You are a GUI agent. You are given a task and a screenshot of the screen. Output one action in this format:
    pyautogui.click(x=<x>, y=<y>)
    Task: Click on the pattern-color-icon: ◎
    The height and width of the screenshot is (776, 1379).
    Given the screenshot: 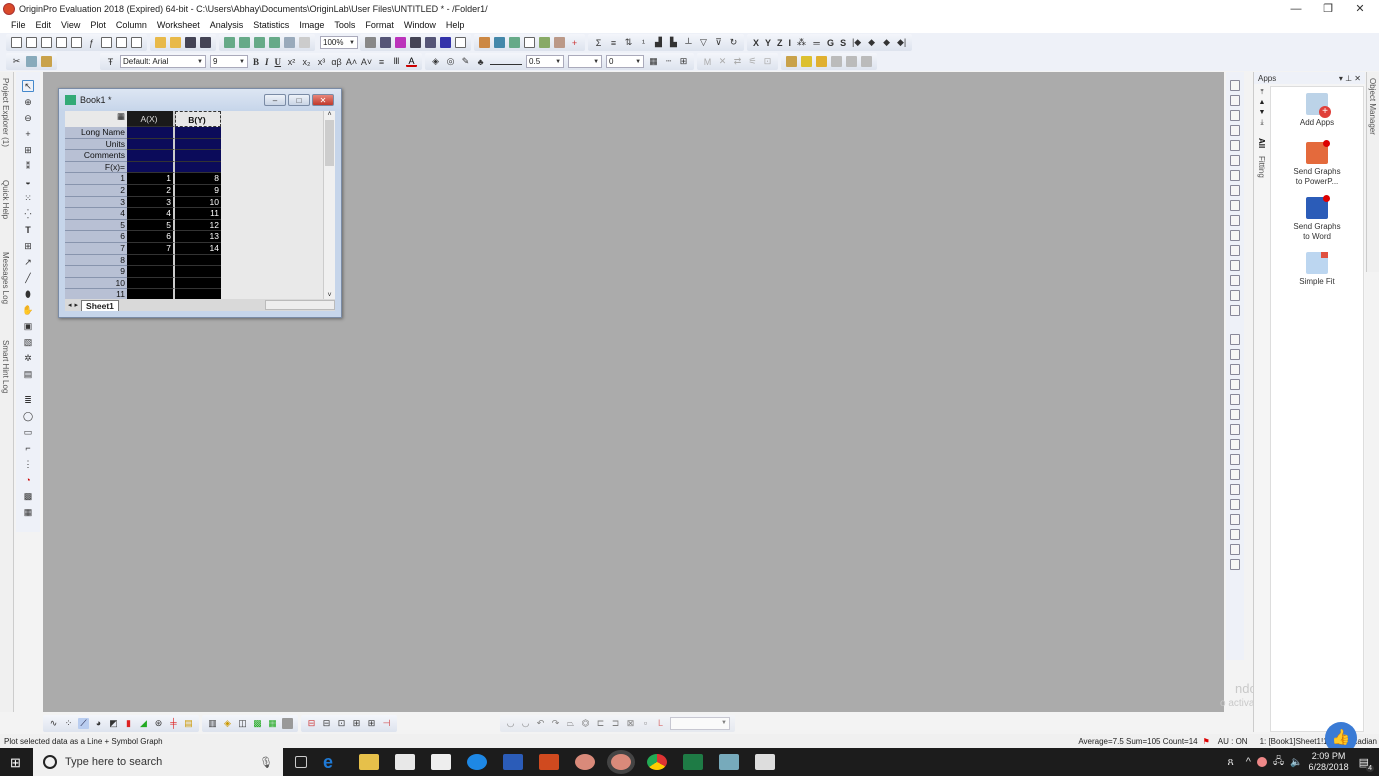 What is the action you would take?
    pyautogui.click(x=450, y=61)
    